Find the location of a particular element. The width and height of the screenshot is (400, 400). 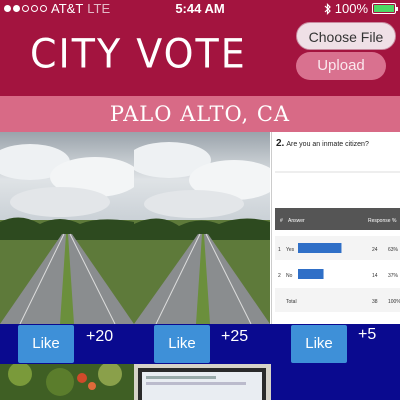

bluetooth-icon is located at coordinates (327, 8).